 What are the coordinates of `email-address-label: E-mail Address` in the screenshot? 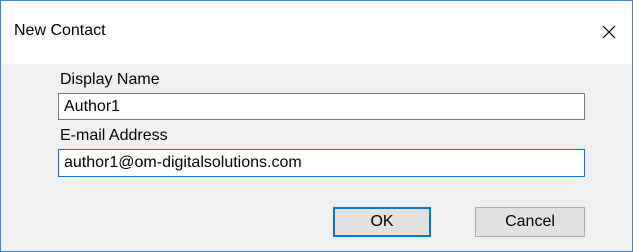 It's located at (114, 135).